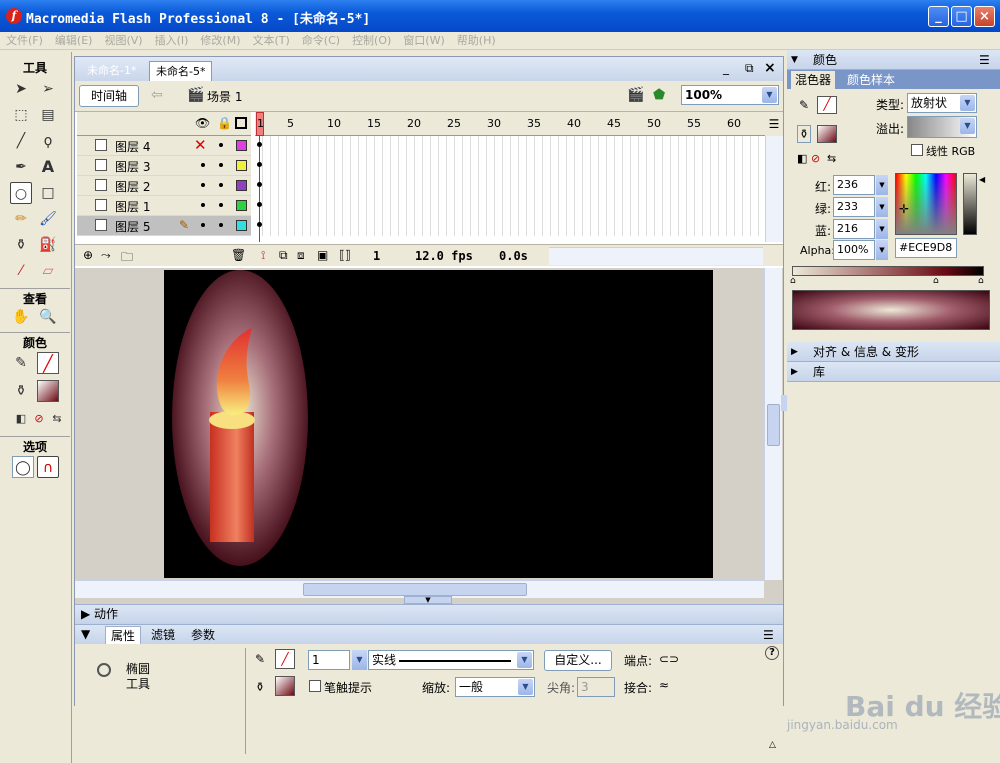  What do you see at coordinates (942, 127) in the screenshot?
I see `overflow-select: ▼` at bounding box center [942, 127].